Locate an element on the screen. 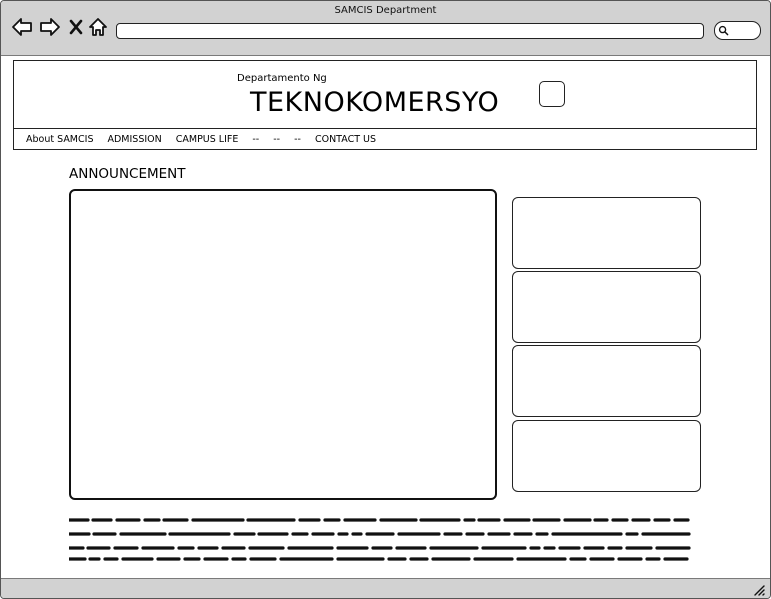 The width and height of the screenshot is (771, 599). window-title: SAMCIS Department is located at coordinates (385, 10).